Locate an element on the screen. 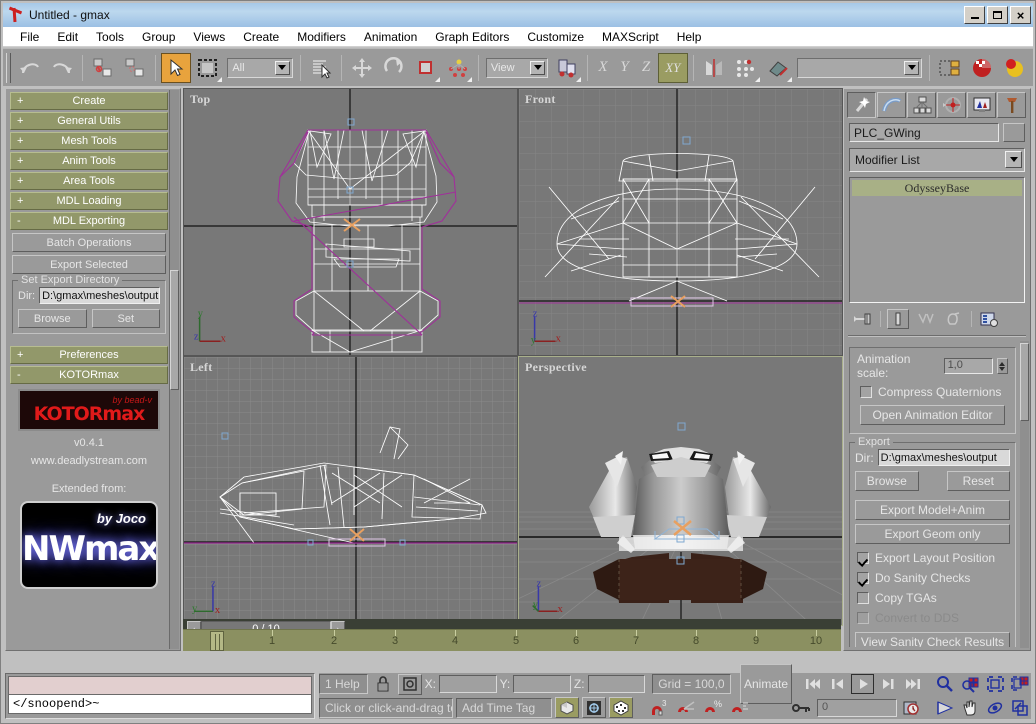  use-pivot-point-center-icon is located at coordinates (458, 68).